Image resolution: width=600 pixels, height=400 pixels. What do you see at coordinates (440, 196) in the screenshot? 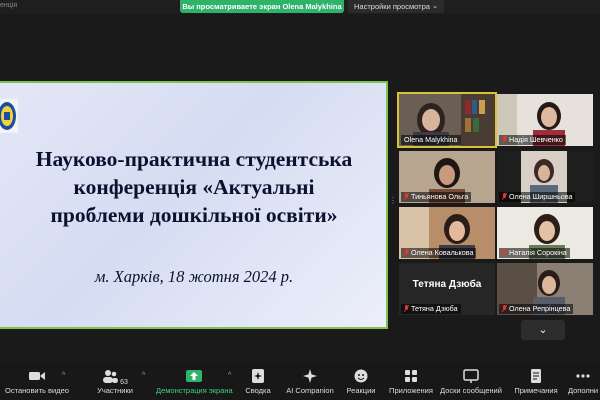
I see `participant-name-text: Тиньянова Ольга` at bounding box center [440, 196].